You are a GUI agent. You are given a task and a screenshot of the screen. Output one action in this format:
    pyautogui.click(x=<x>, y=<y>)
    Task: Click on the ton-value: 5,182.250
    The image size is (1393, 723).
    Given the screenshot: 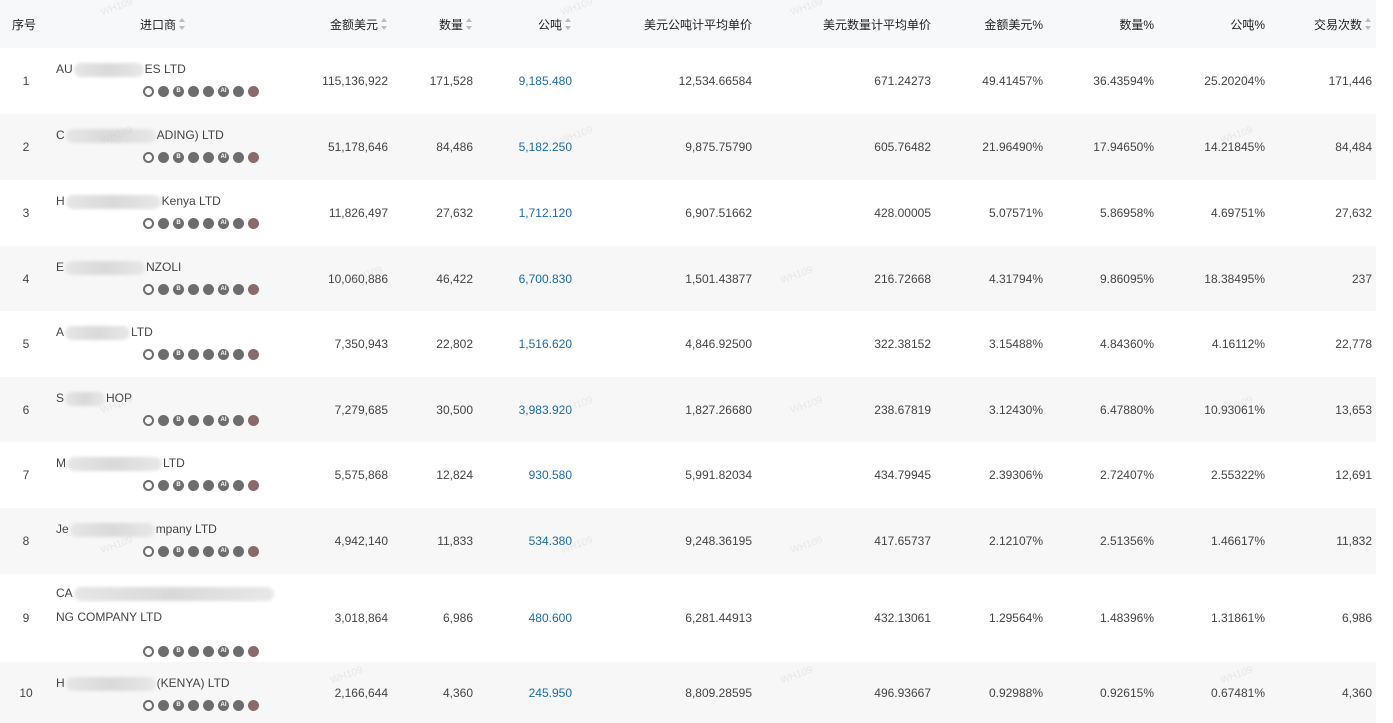 What is the action you would take?
    pyautogui.click(x=545, y=147)
    